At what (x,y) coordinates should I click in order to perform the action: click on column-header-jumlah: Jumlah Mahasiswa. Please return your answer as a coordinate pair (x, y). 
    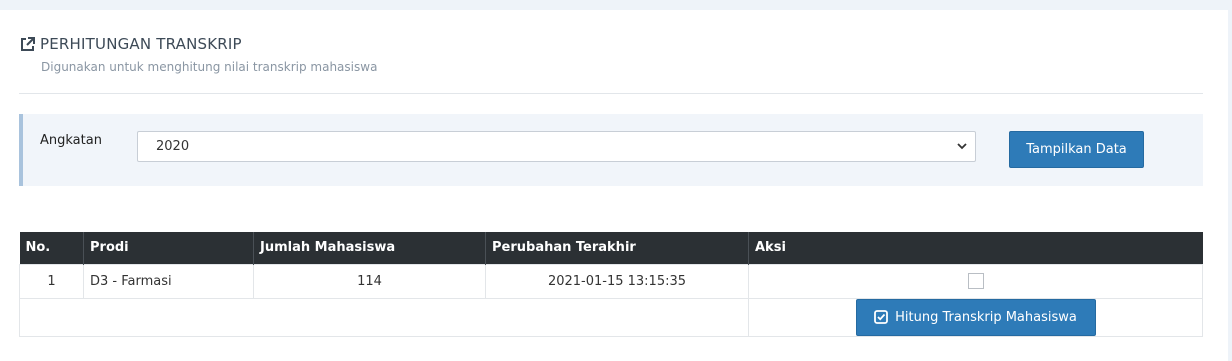
    Looking at the image, I should click on (369, 248).